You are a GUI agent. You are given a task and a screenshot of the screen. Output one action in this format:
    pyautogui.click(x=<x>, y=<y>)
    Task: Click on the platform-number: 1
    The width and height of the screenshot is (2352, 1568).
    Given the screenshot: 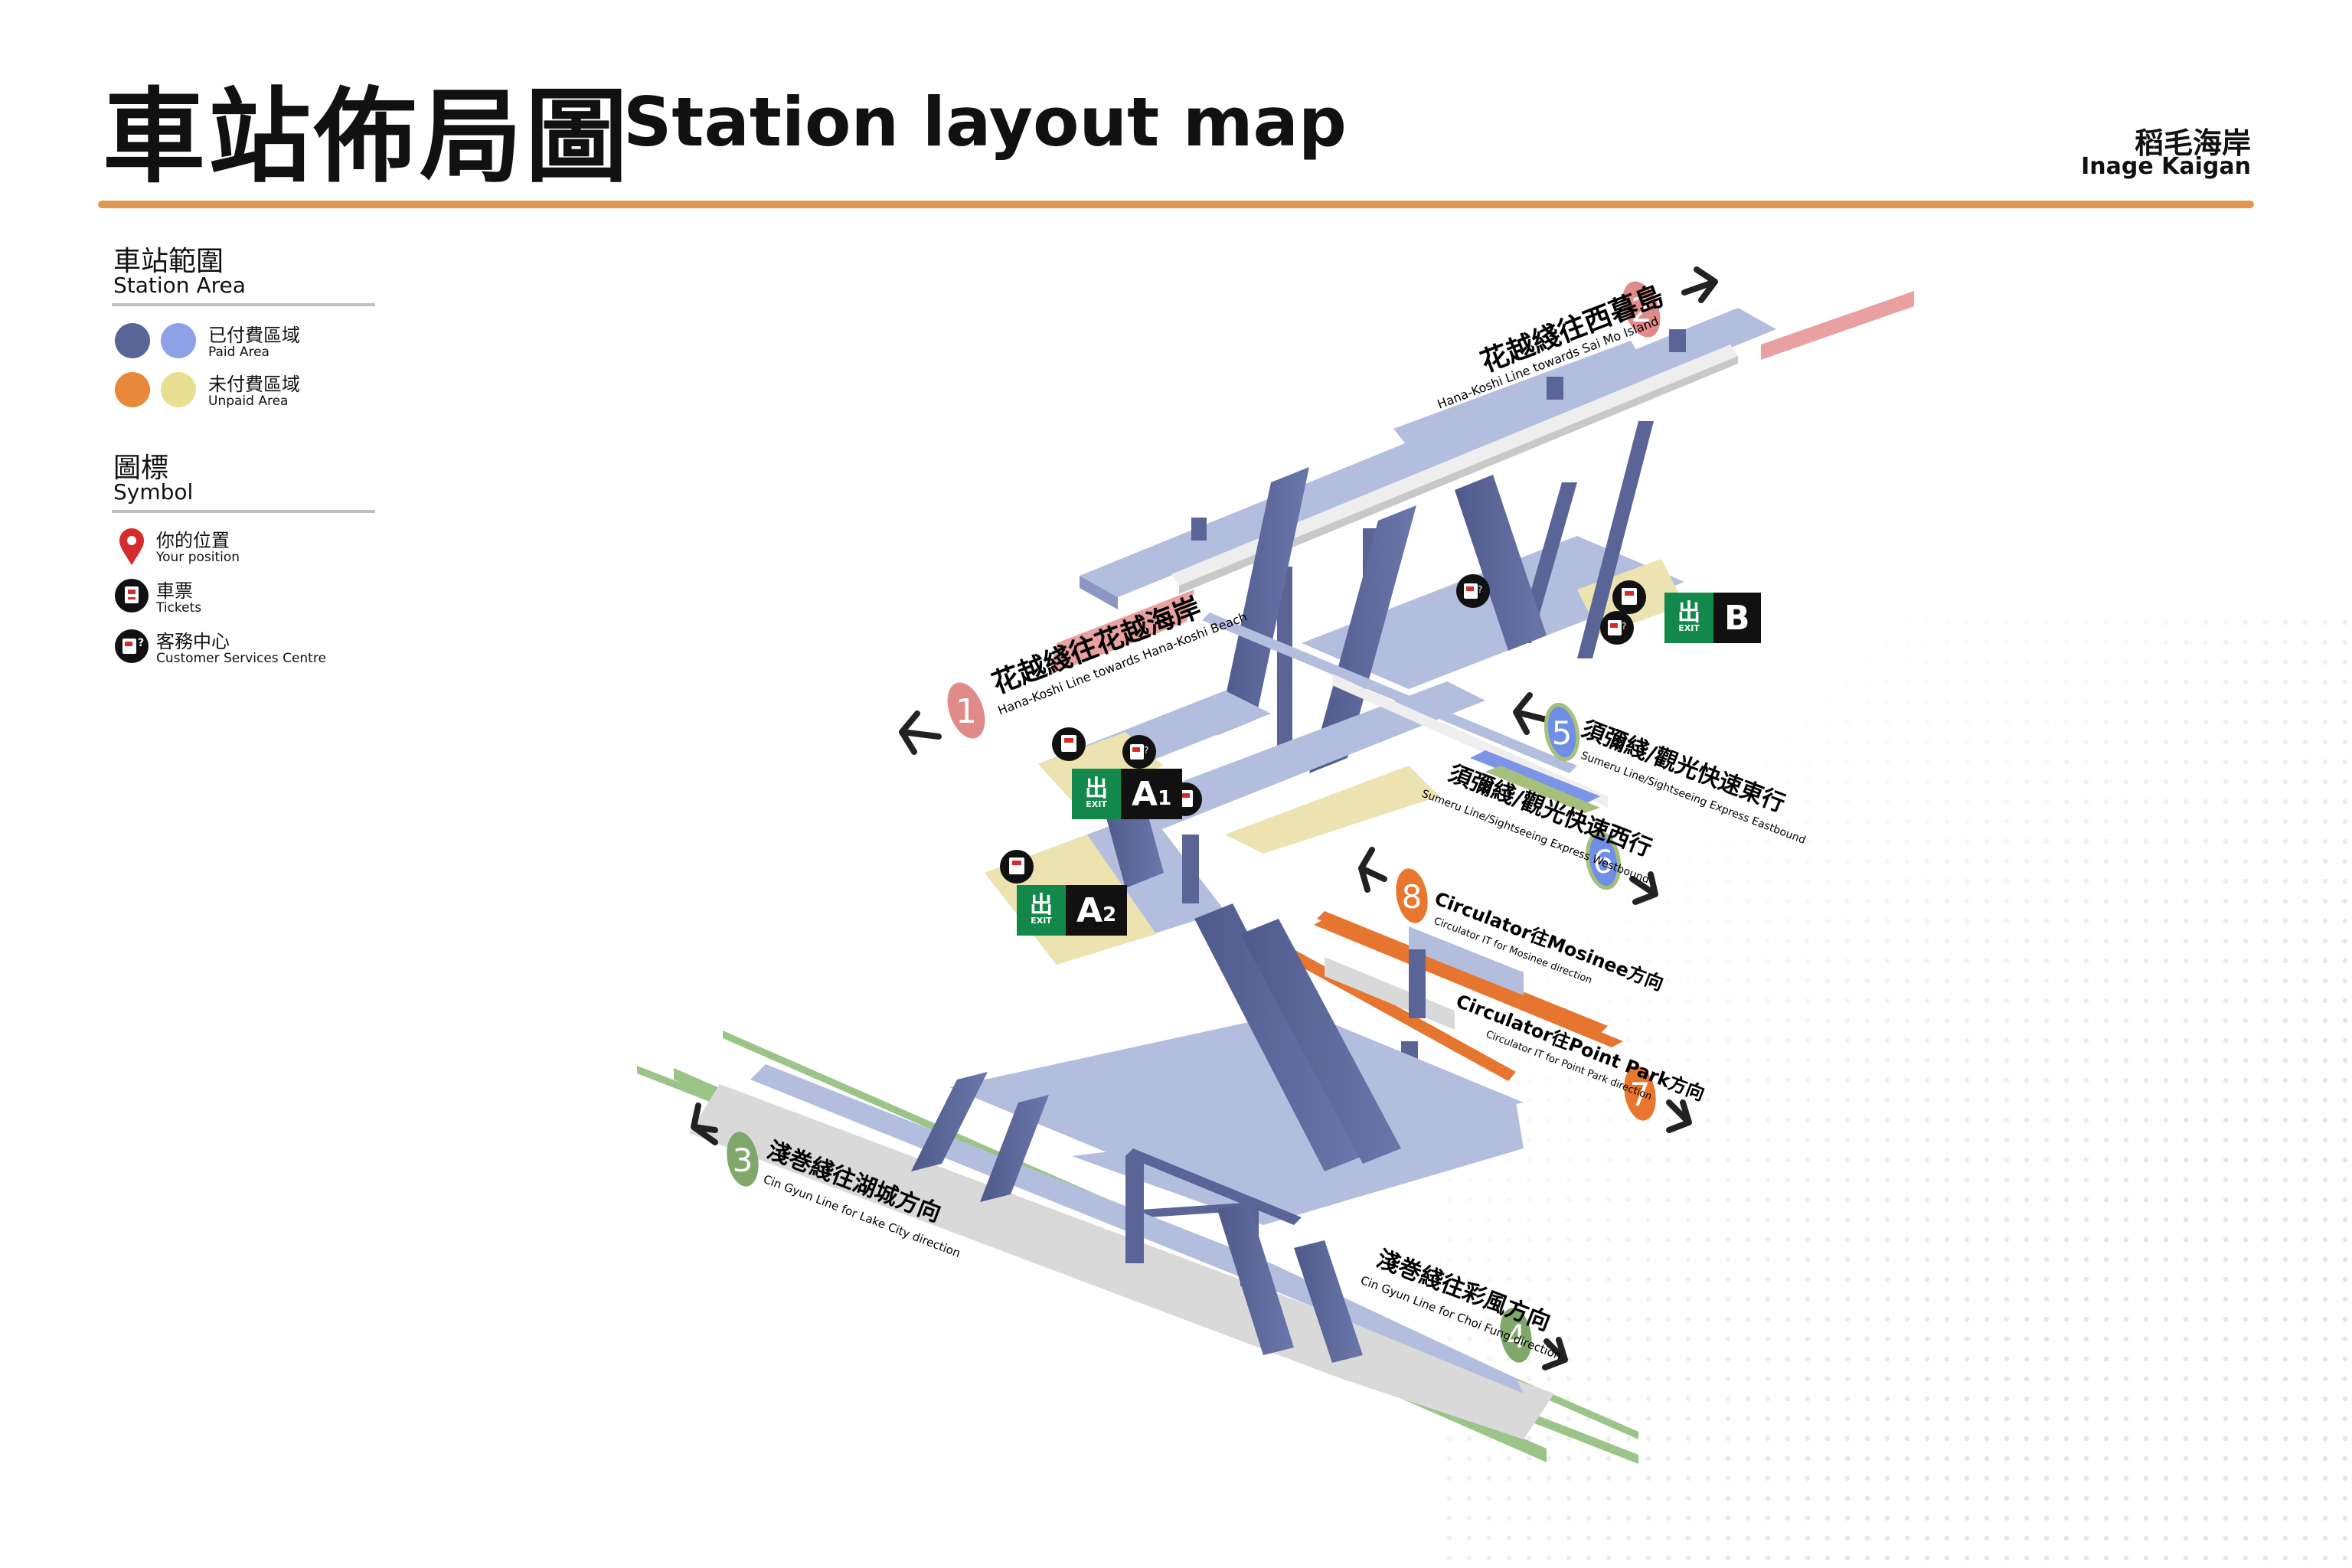 What is the action you would take?
    pyautogui.click(x=966, y=711)
    